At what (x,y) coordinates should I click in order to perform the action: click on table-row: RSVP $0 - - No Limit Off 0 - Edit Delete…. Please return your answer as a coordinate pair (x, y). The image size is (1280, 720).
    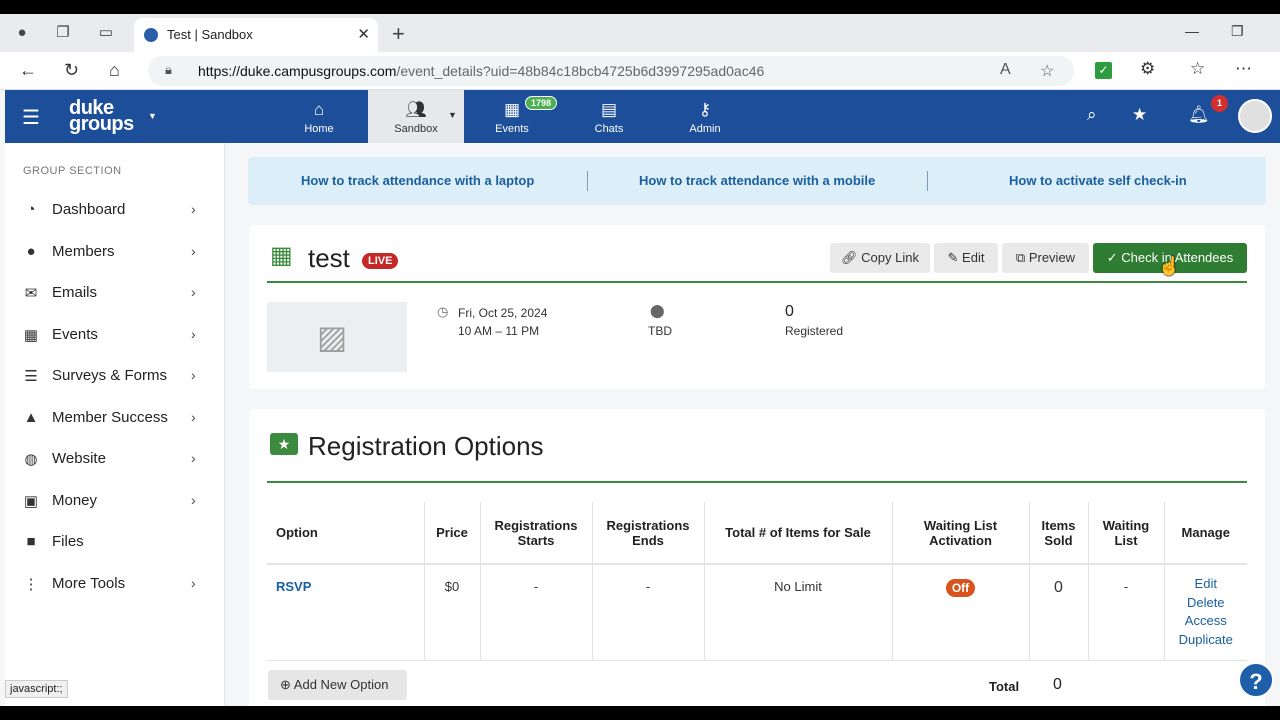
    Looking at the image, I should click on (757, 612).